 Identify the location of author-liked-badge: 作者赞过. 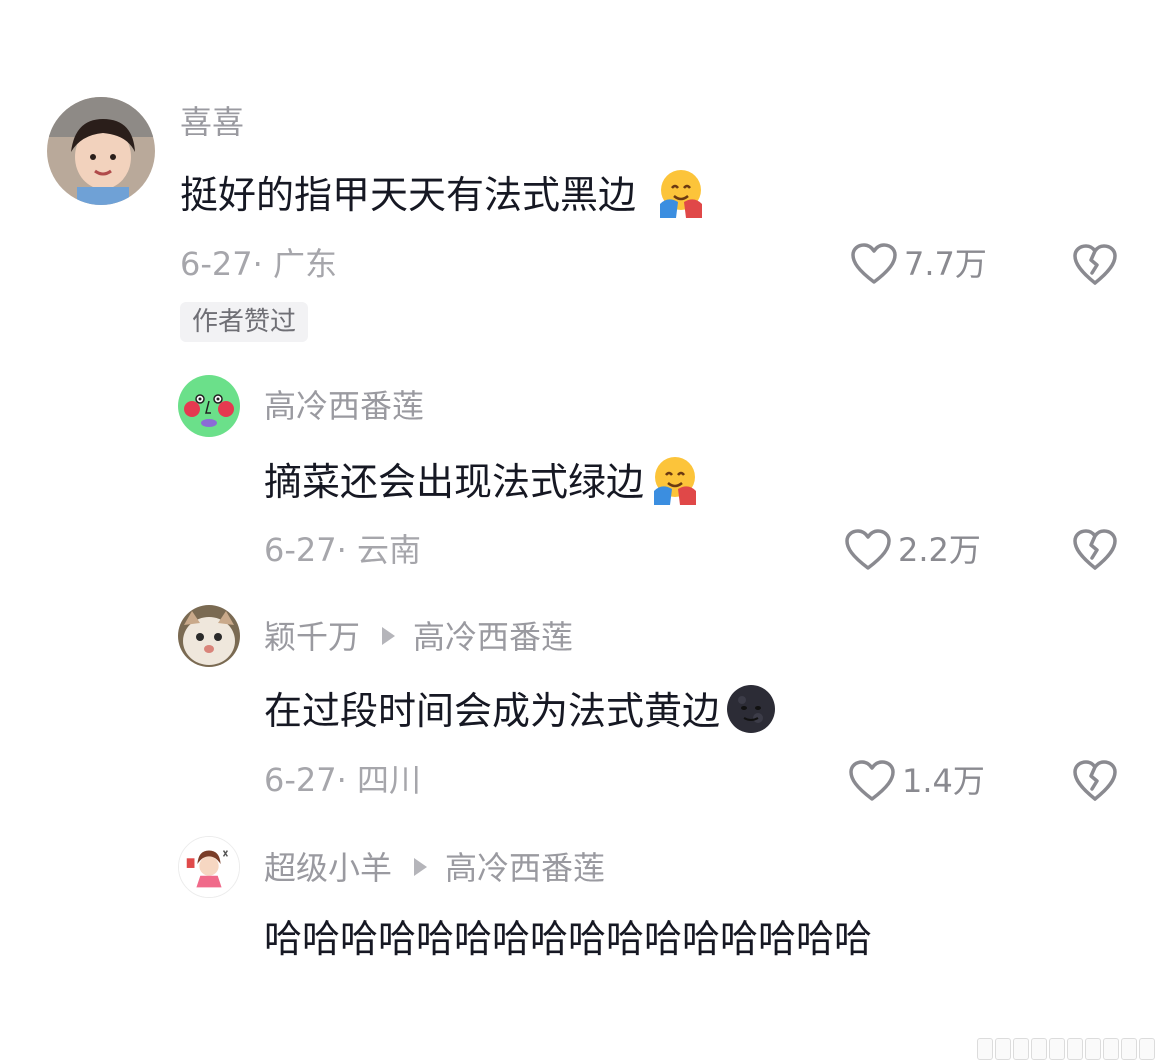
(244, 322).